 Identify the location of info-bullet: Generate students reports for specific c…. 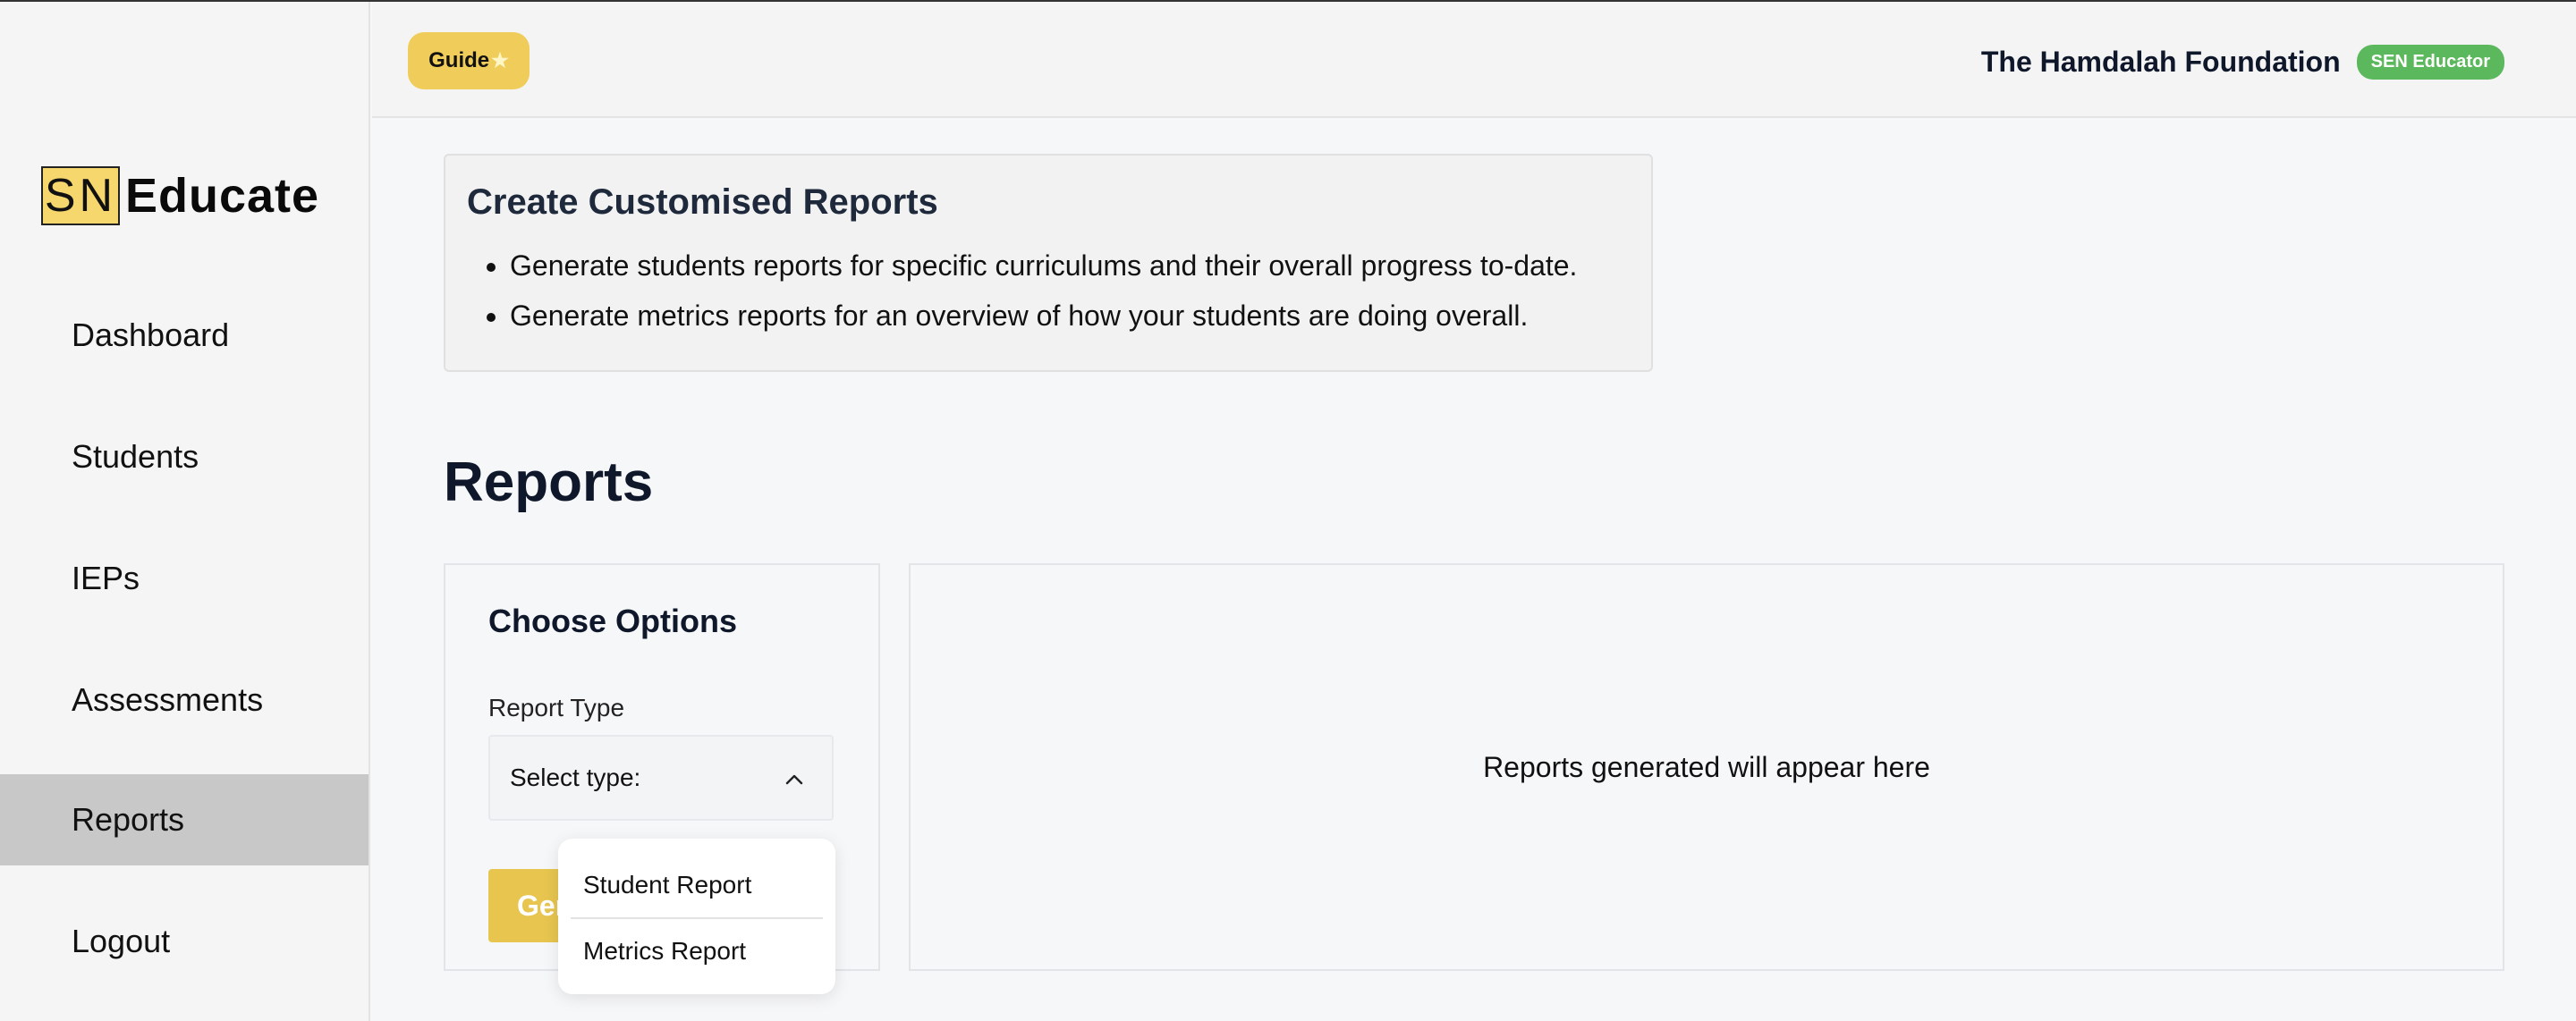
(1043, 266).